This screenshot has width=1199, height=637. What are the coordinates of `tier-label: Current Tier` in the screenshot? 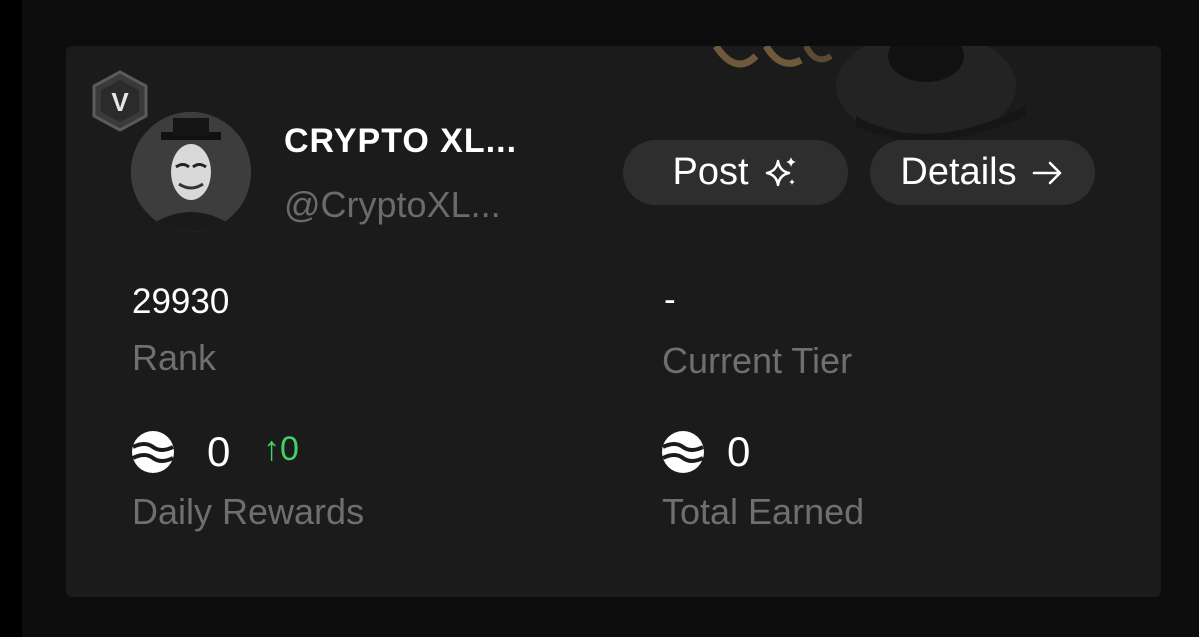 It's located at (757, 360).